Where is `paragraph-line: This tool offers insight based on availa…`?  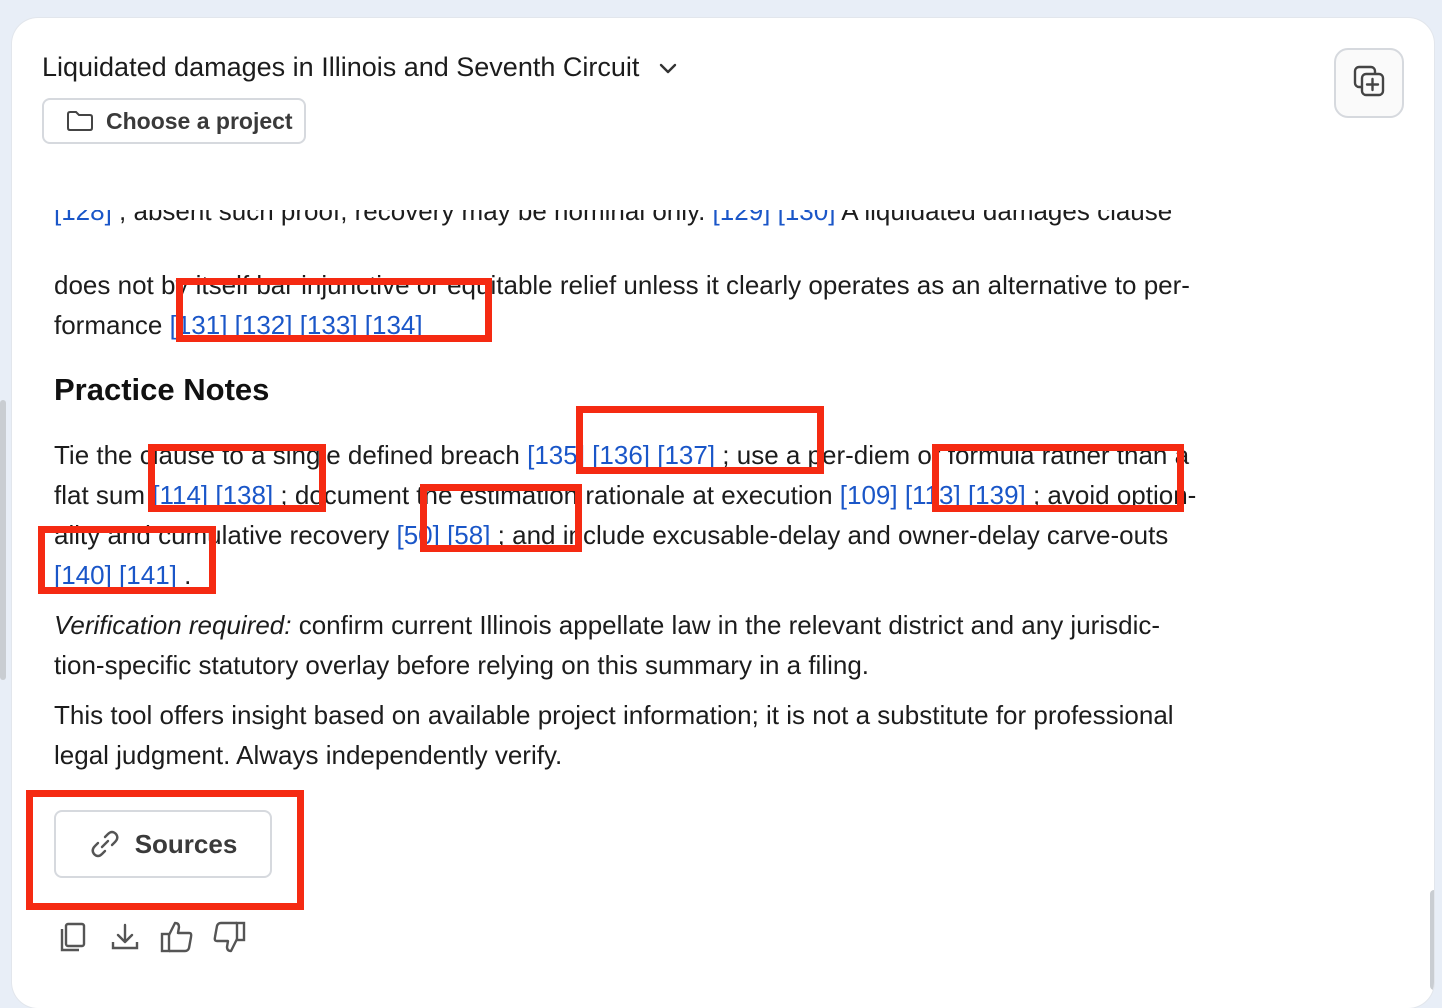
paragraph-line: This tool offers insight based on availa… is located at coordinates (614, 715).